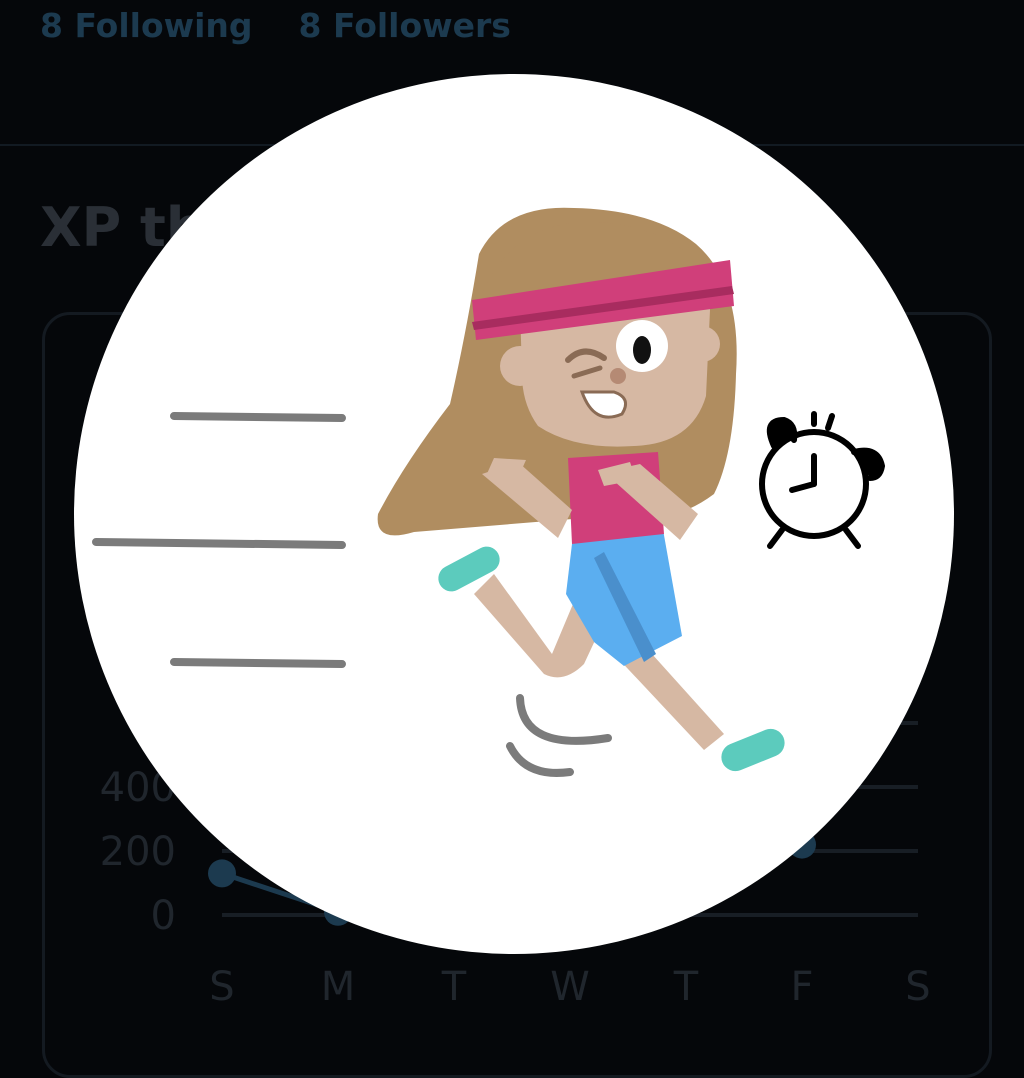 The image size is (1024, 1078). What do you see at coordinates (801, 987) in the screenshot?
I see `day-label: F` at bounding box center [801, 987].